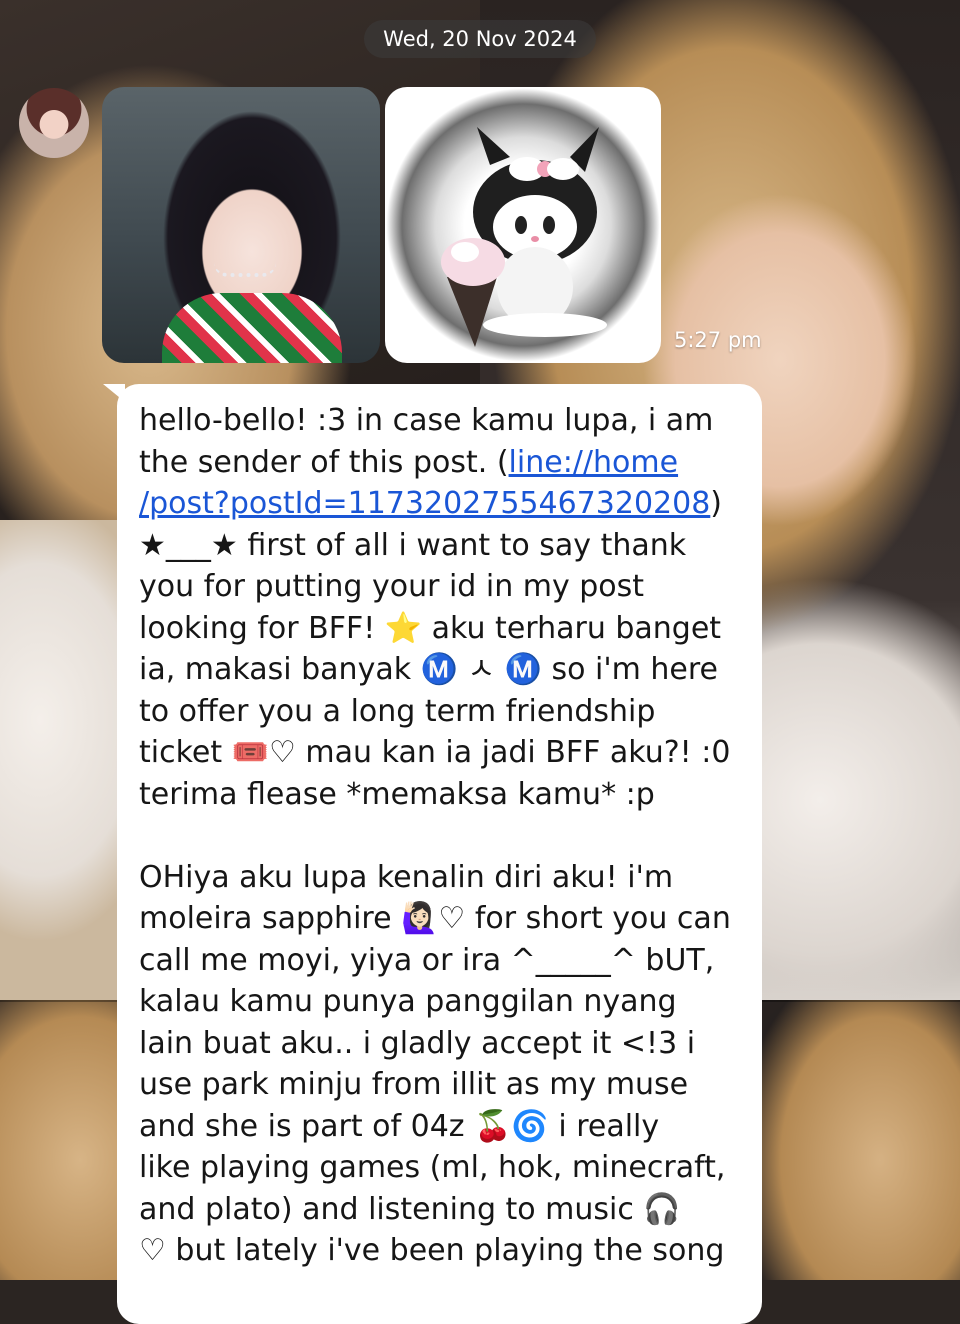 Image resolution: width=960 pixels, height=1324 pixels. I want to click on photo-necklace-detail, so click(245, 270).